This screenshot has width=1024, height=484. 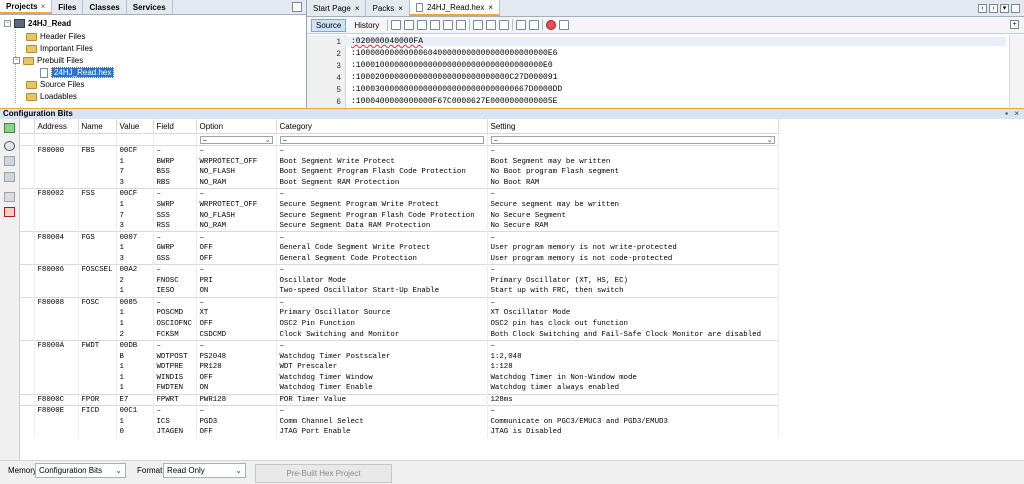 What do you see at coordinates (454, 8) in the screenshot?
I see `tab-hex-file: 24HJ_Read.hex ×` at bounding box center [454, 8].